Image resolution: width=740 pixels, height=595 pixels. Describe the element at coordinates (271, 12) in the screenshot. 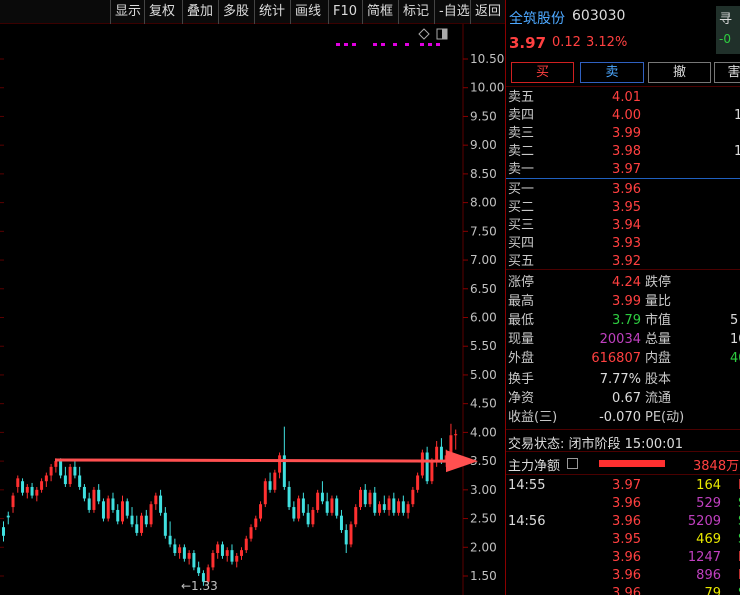

I see `toolbar-stats-button: 统计` at that location.